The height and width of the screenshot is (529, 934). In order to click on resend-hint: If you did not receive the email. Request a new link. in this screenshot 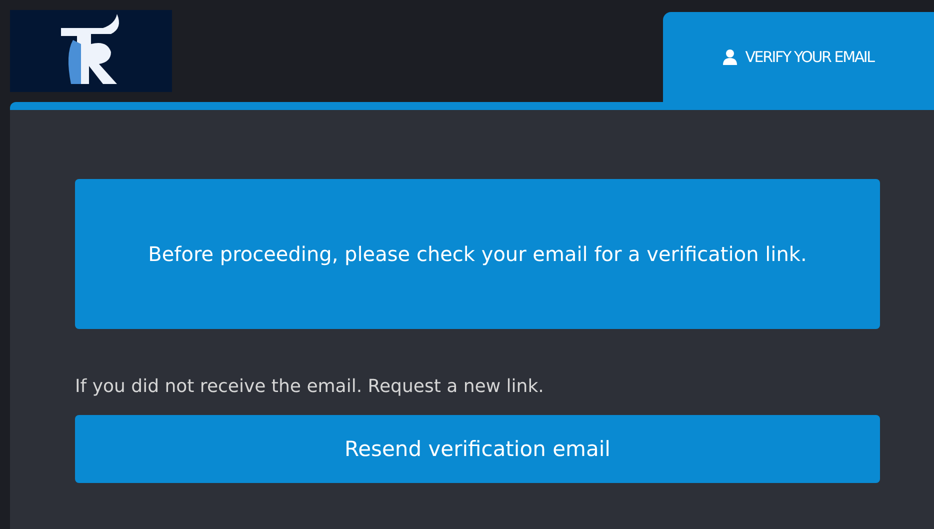, I will do `click(310, 386)`.